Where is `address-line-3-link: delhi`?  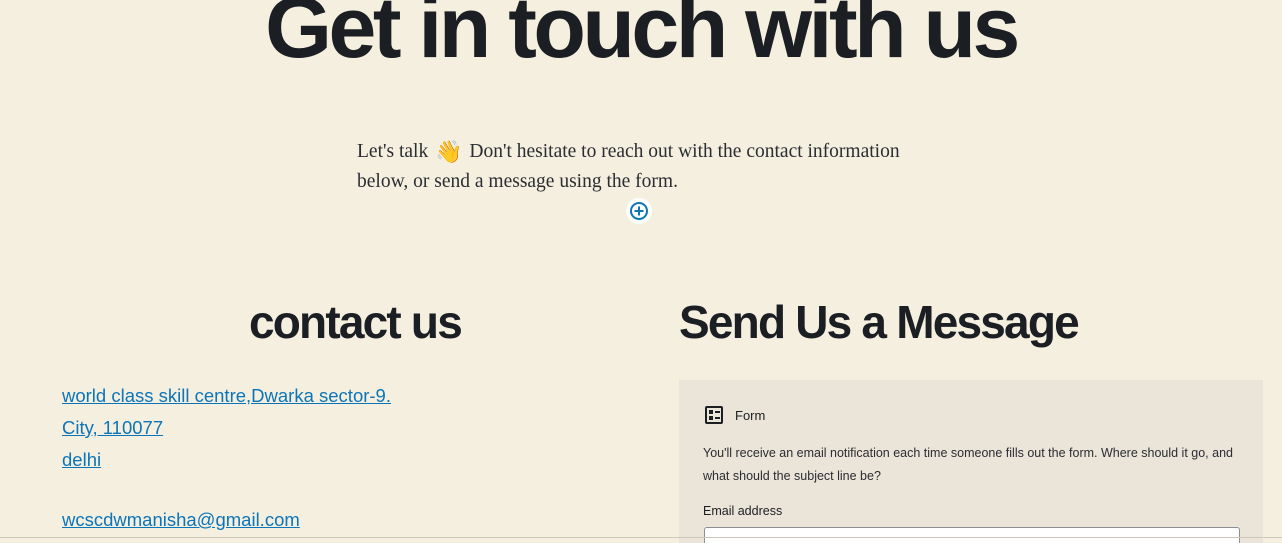 address-line-3-link: delhi is located at coordinates (81, 460).